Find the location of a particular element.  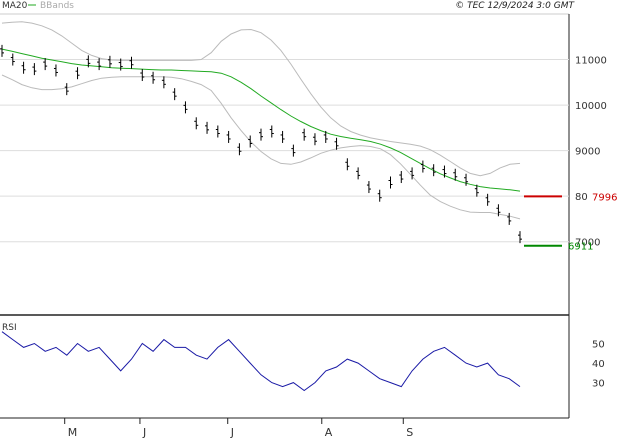

rsi-panel-label: RSI is located at coordinates (9, 328).